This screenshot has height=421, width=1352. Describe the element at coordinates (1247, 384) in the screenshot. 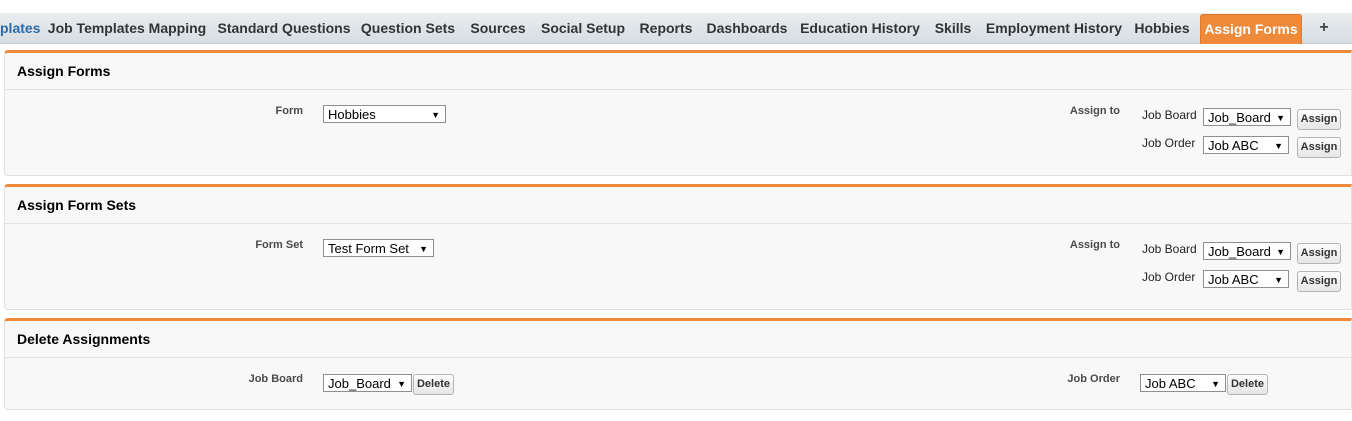

I see `delete-job-order-button: Delete` at that location.